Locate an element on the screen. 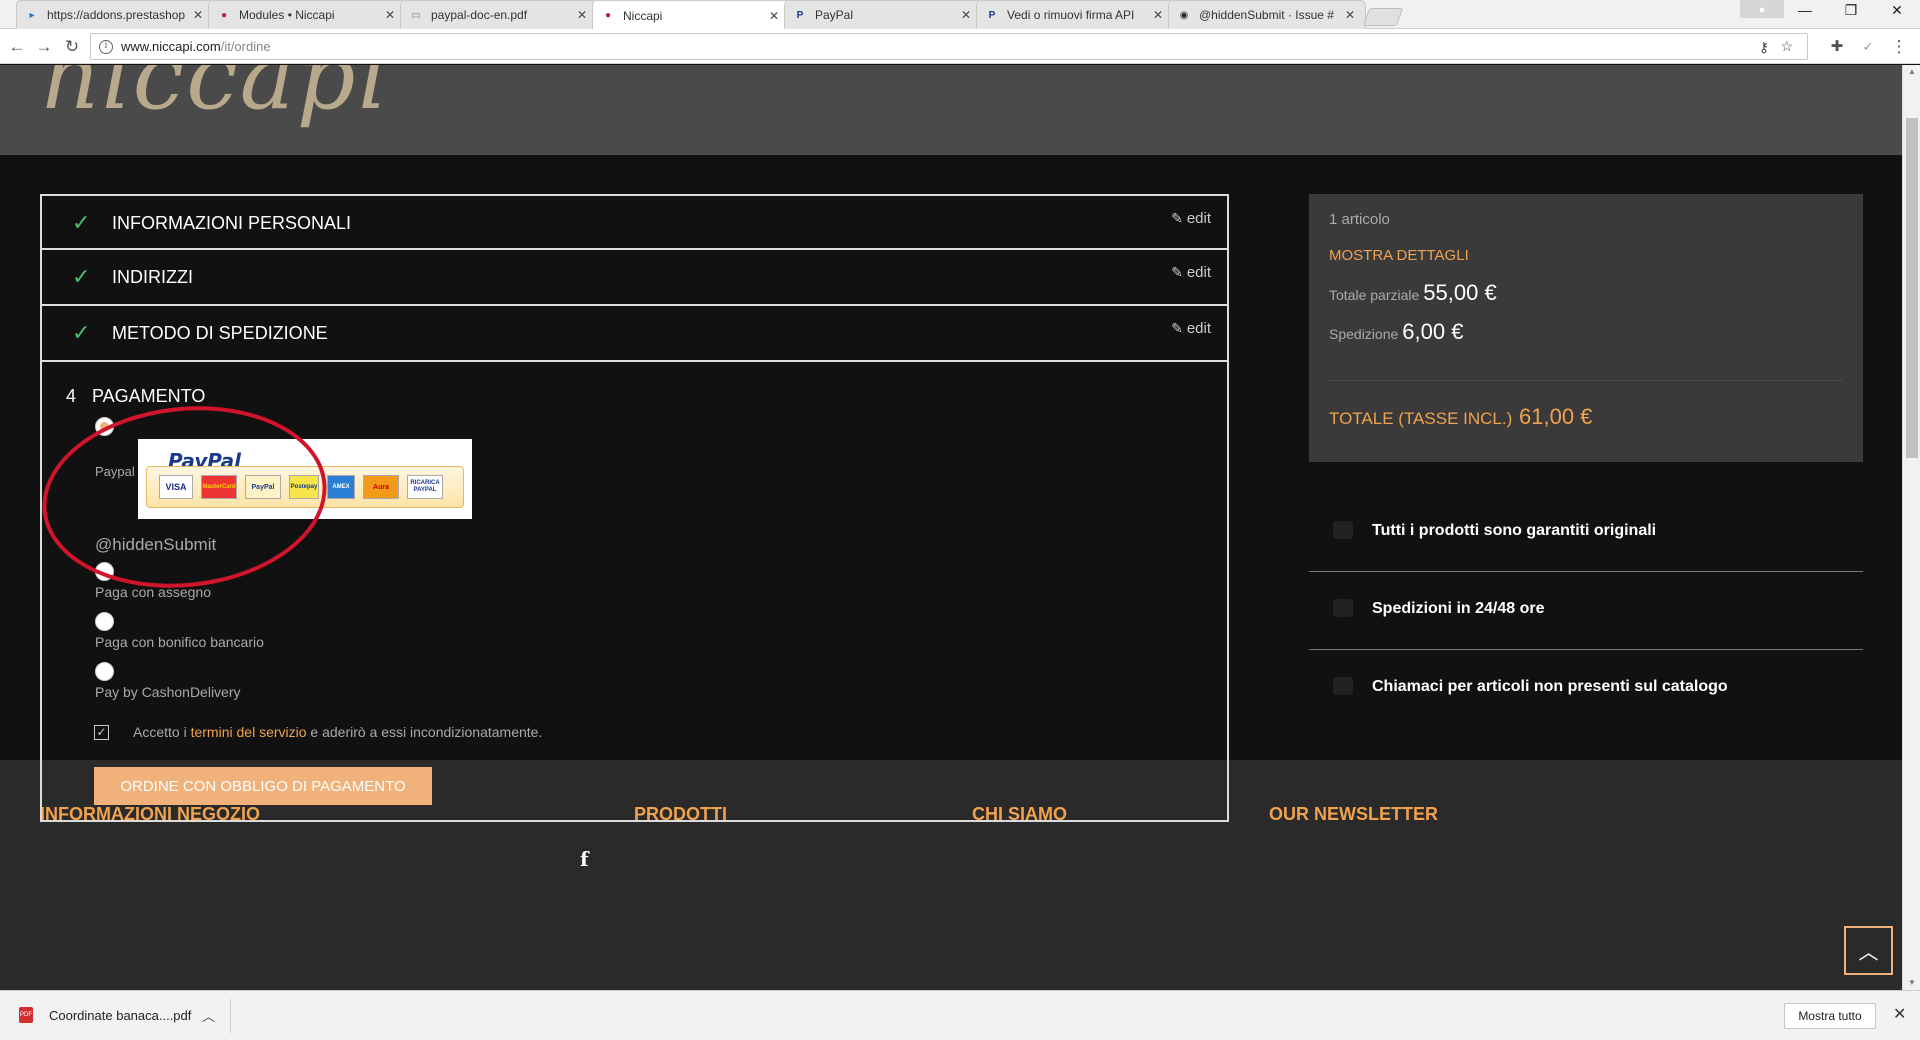 The height and width of the screenshot is (1040, 1920). assurance-item: Spedizioni in 24/48 ore is located at coordinates (1586, 611).